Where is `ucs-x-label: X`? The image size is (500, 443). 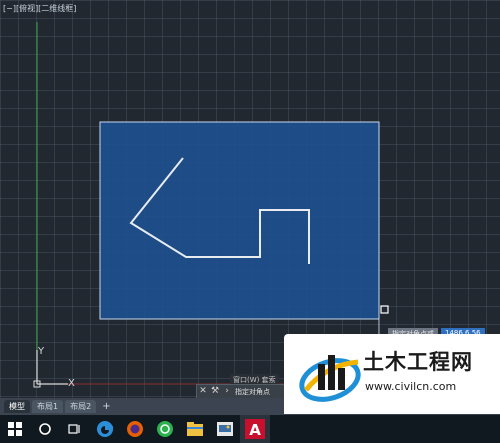
ucs-x-label: X is located at coordinates (71, 383).